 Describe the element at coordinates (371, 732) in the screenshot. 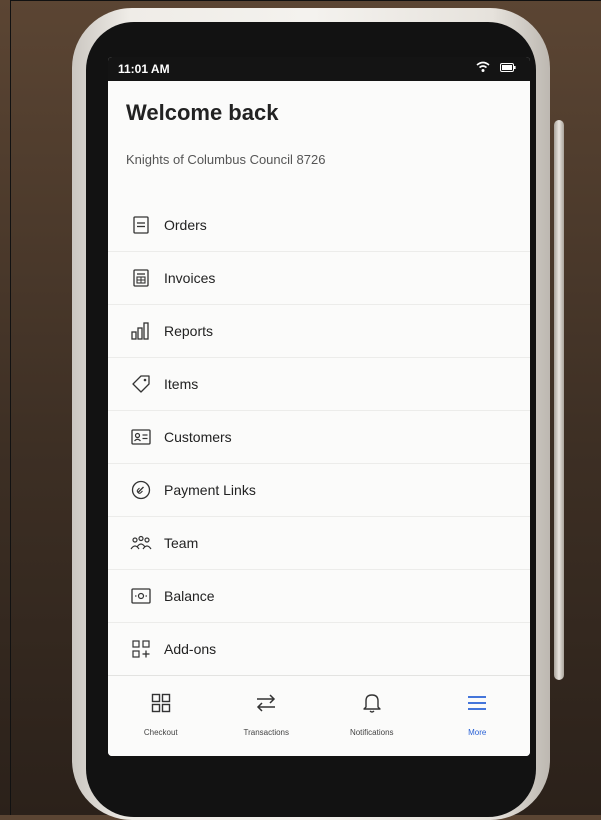

I see `tab-label: Notifications` at that location.